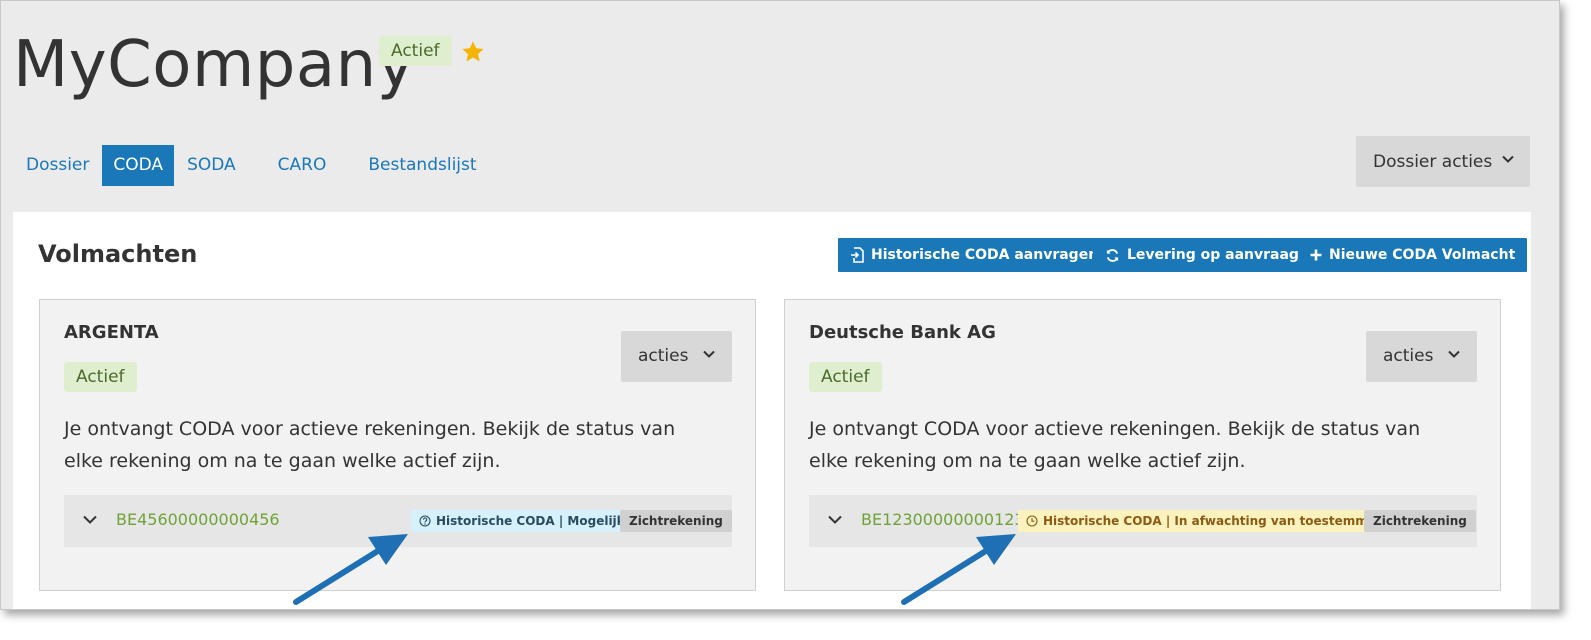 This screenshot has width=1591, height=640. I want to click on dossier-actions-label: Dossier acties, so click(1433, 161).